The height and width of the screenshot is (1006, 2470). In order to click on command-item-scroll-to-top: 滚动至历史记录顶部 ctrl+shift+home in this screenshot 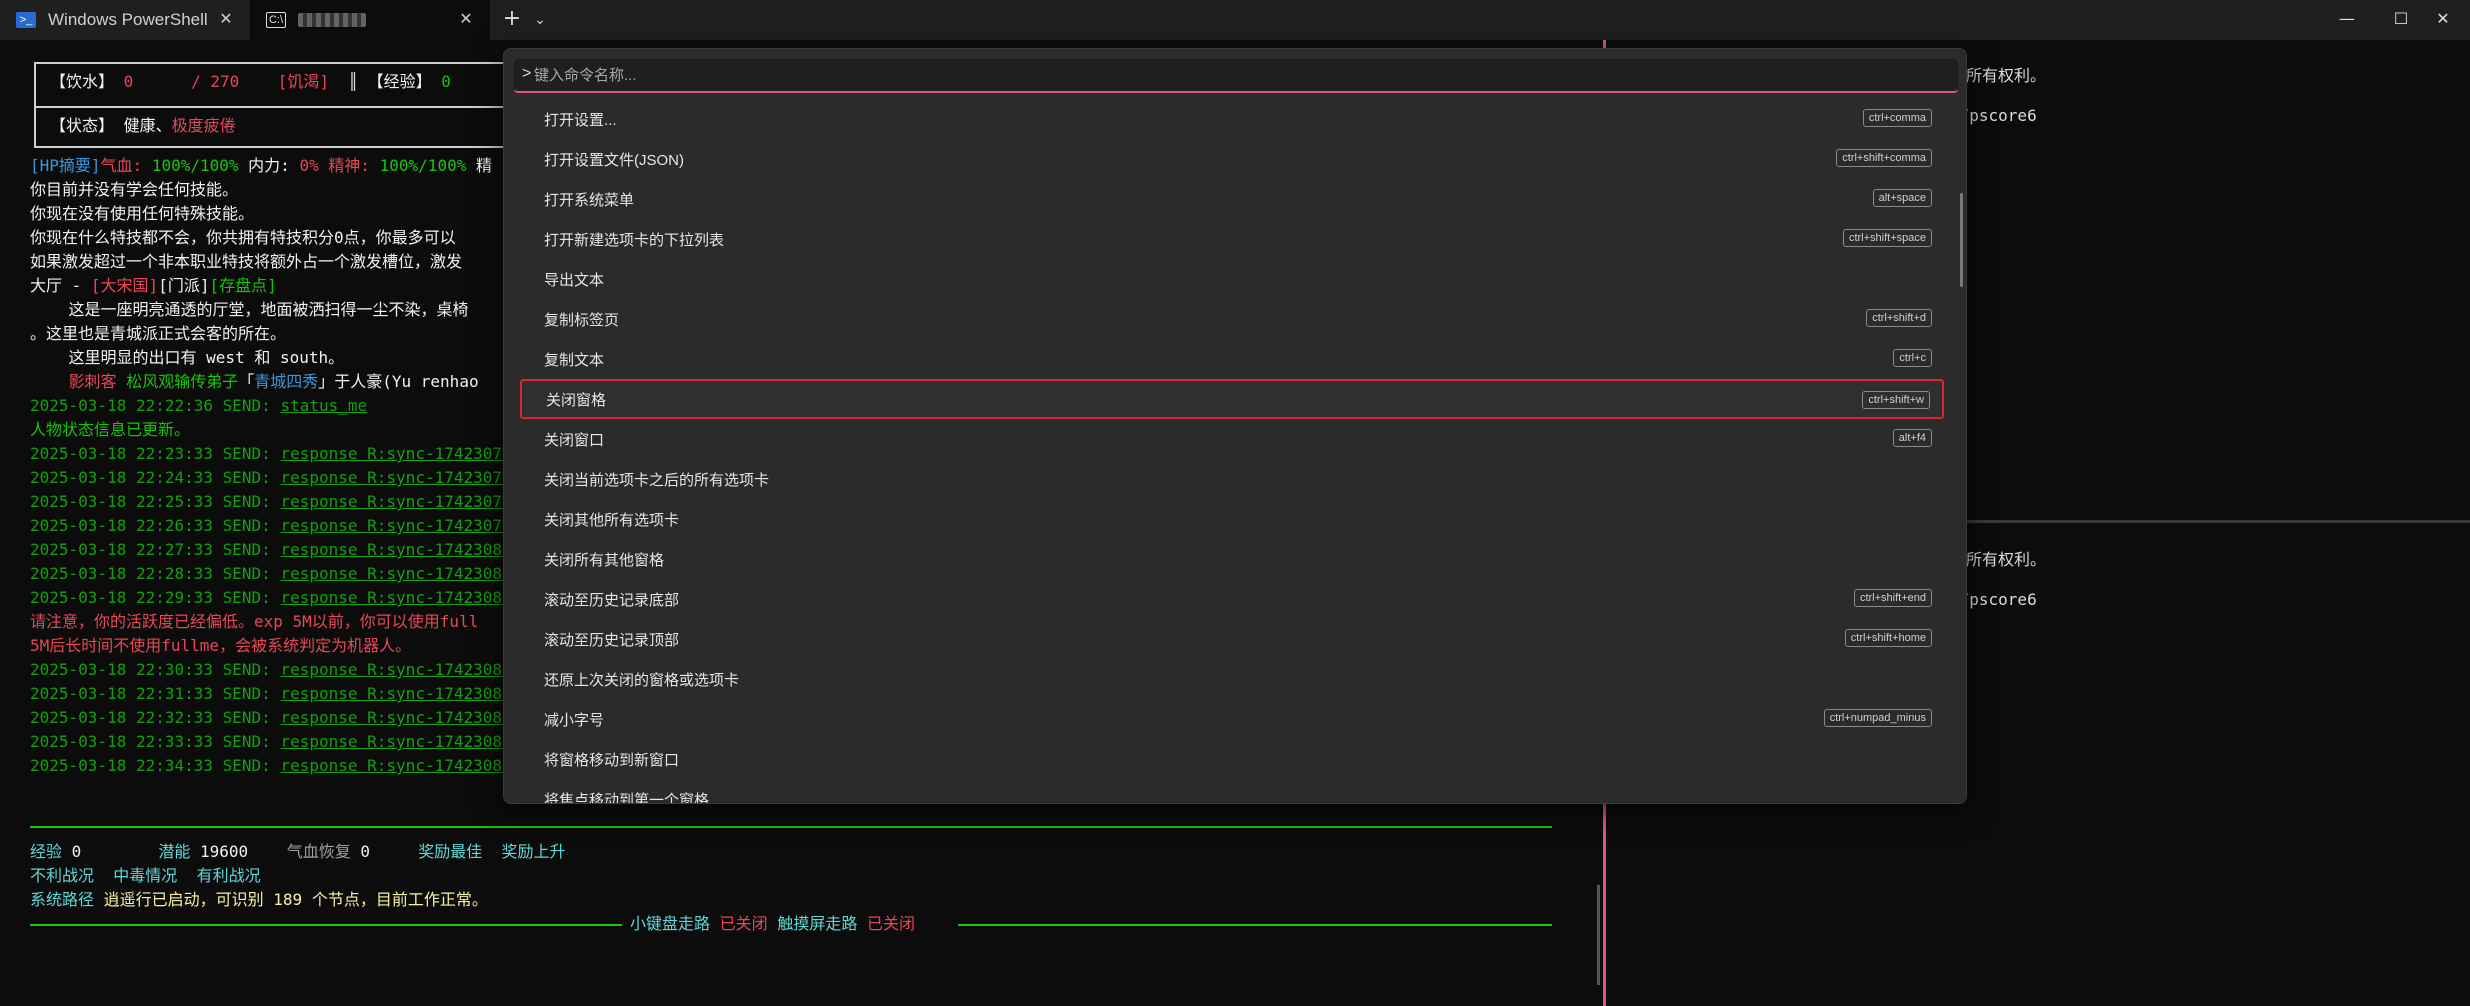, I will do `click(1232, 639)`.